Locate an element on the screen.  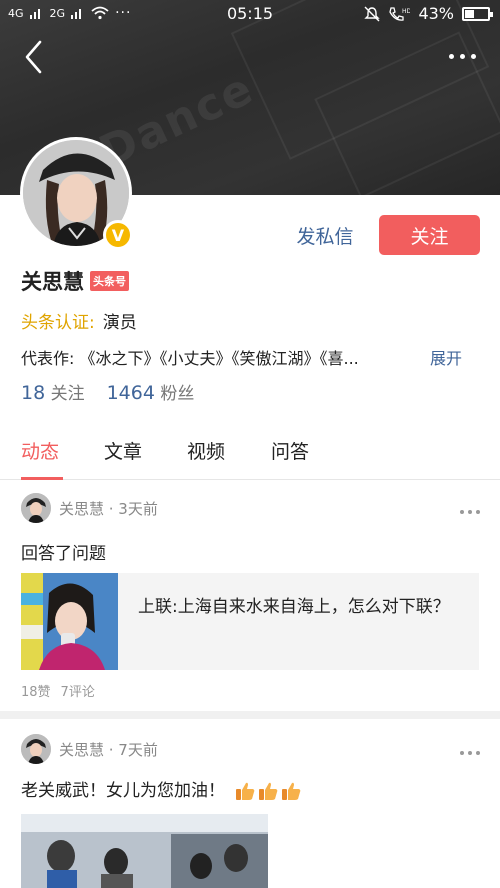
status-right: HD 43% is located at coordinates (428, 13).